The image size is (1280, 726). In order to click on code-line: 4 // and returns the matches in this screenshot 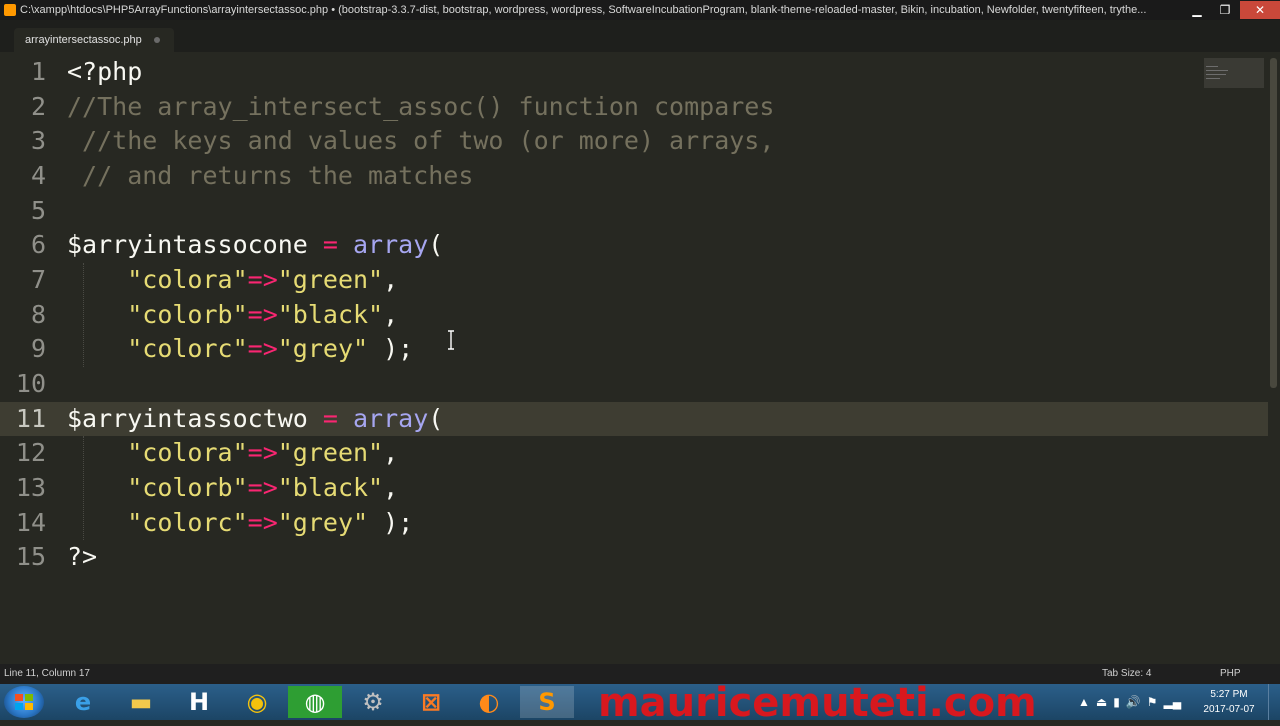, I will do `click(634, 176)`.